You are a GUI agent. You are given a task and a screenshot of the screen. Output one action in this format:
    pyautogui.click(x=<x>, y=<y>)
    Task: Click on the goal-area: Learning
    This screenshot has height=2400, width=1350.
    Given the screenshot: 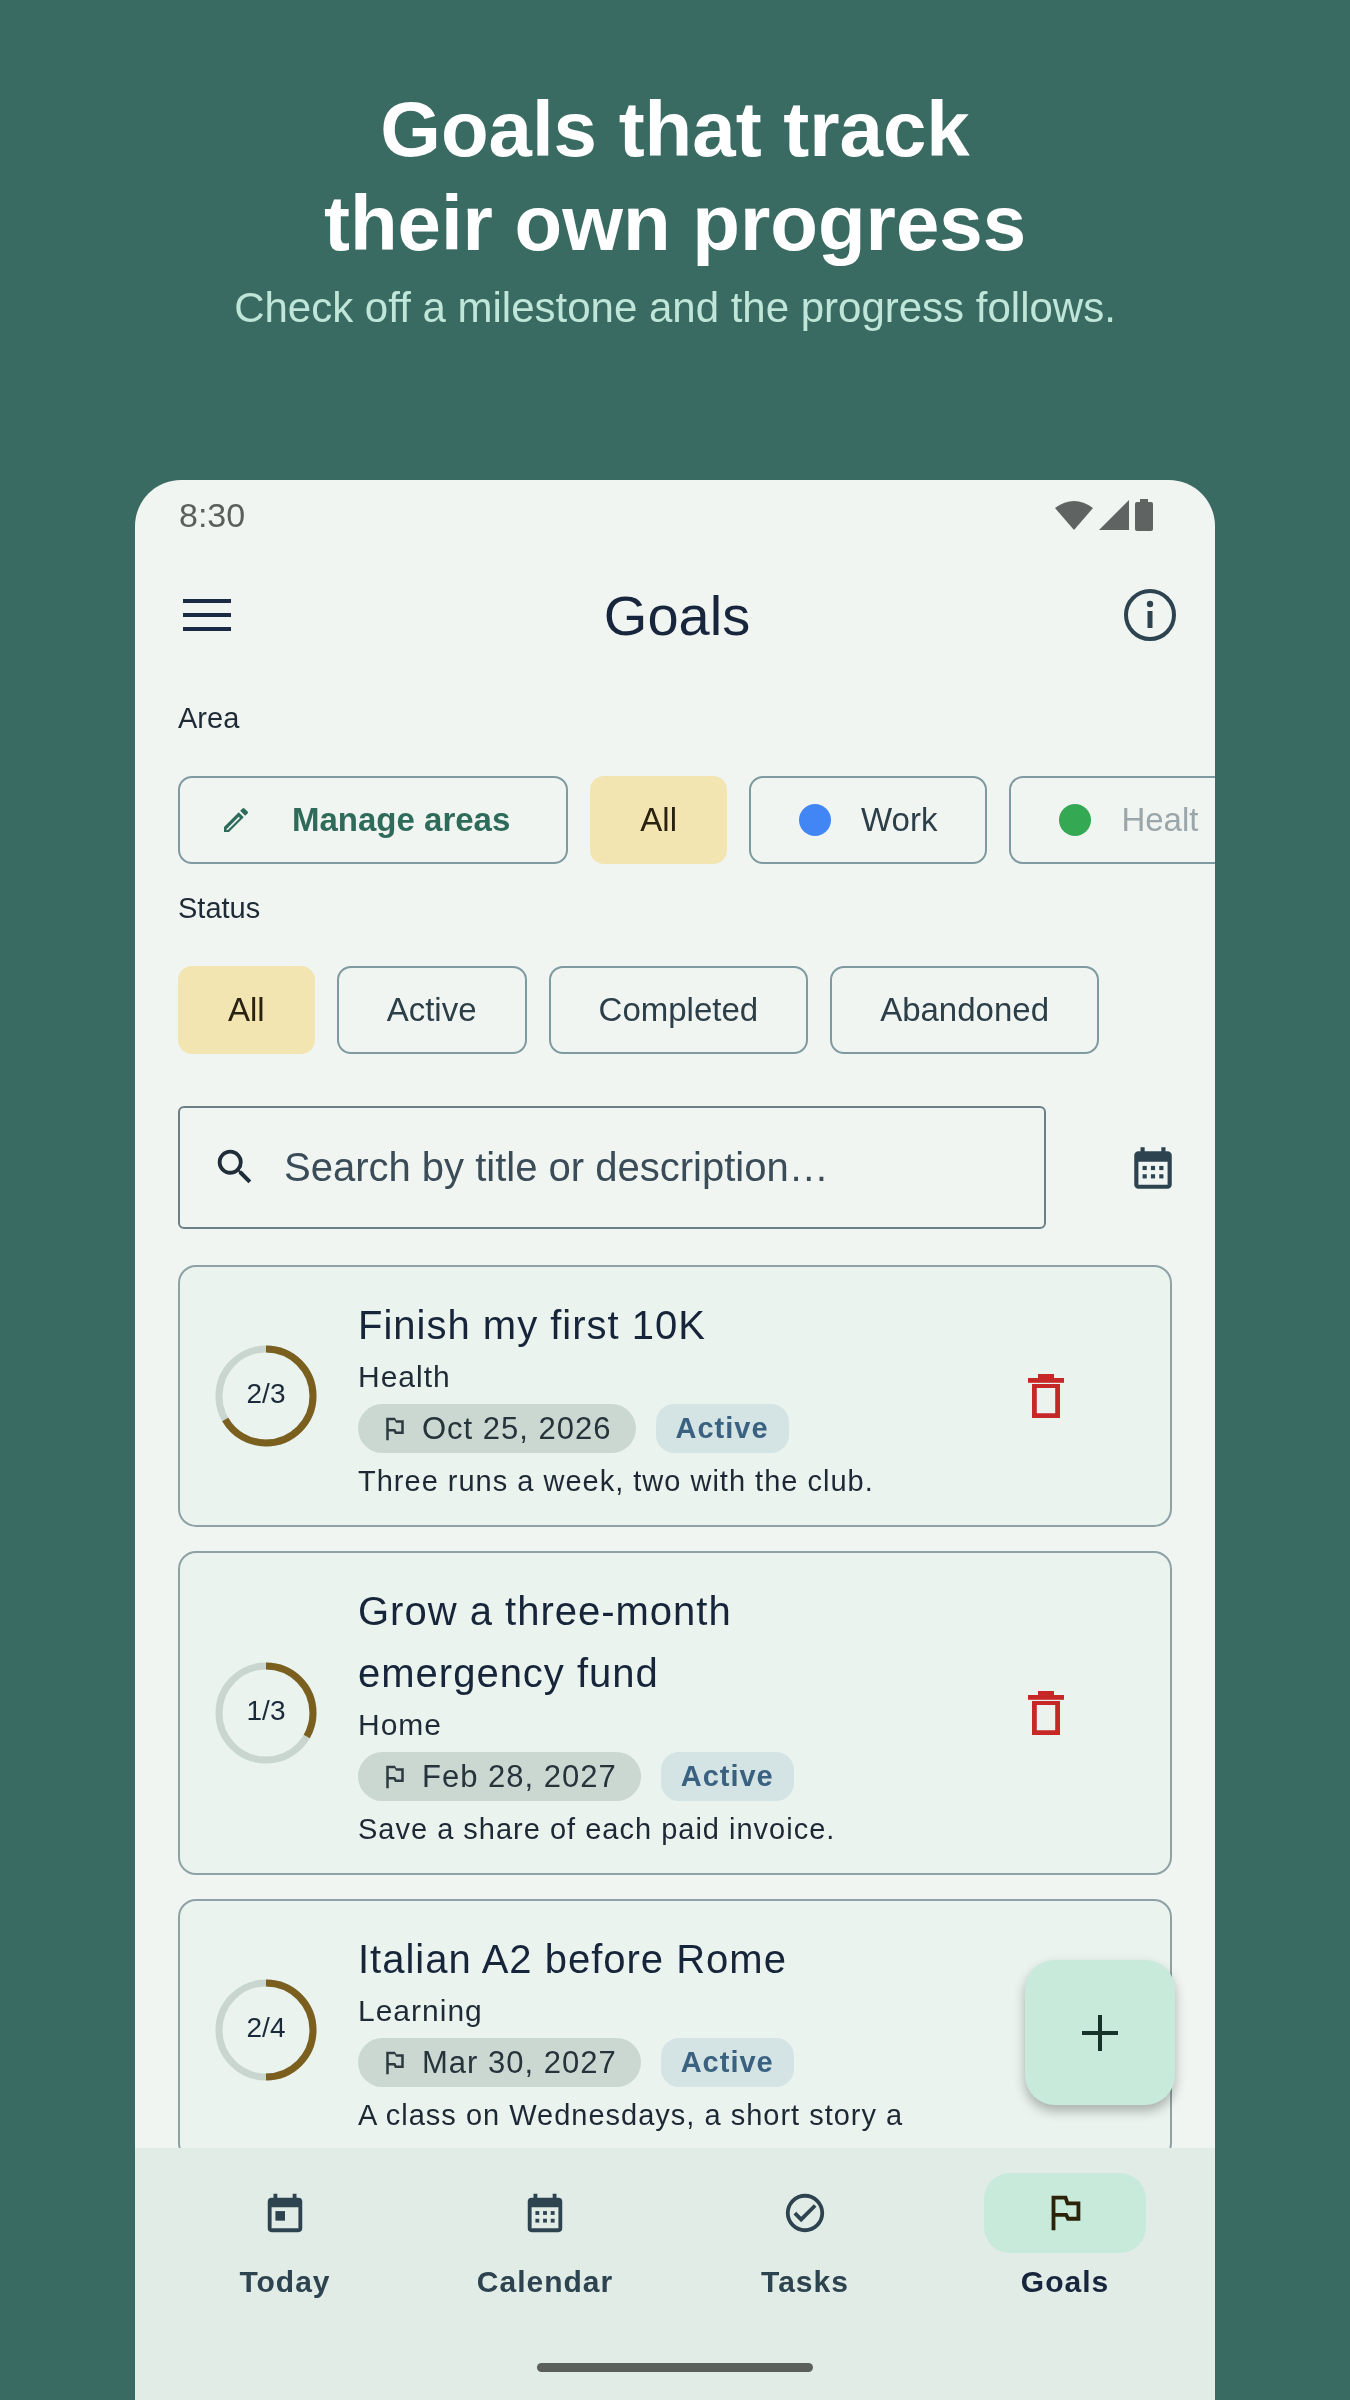 What is the action you would take?
    pyautogui.click(x=692, y=2011)
    